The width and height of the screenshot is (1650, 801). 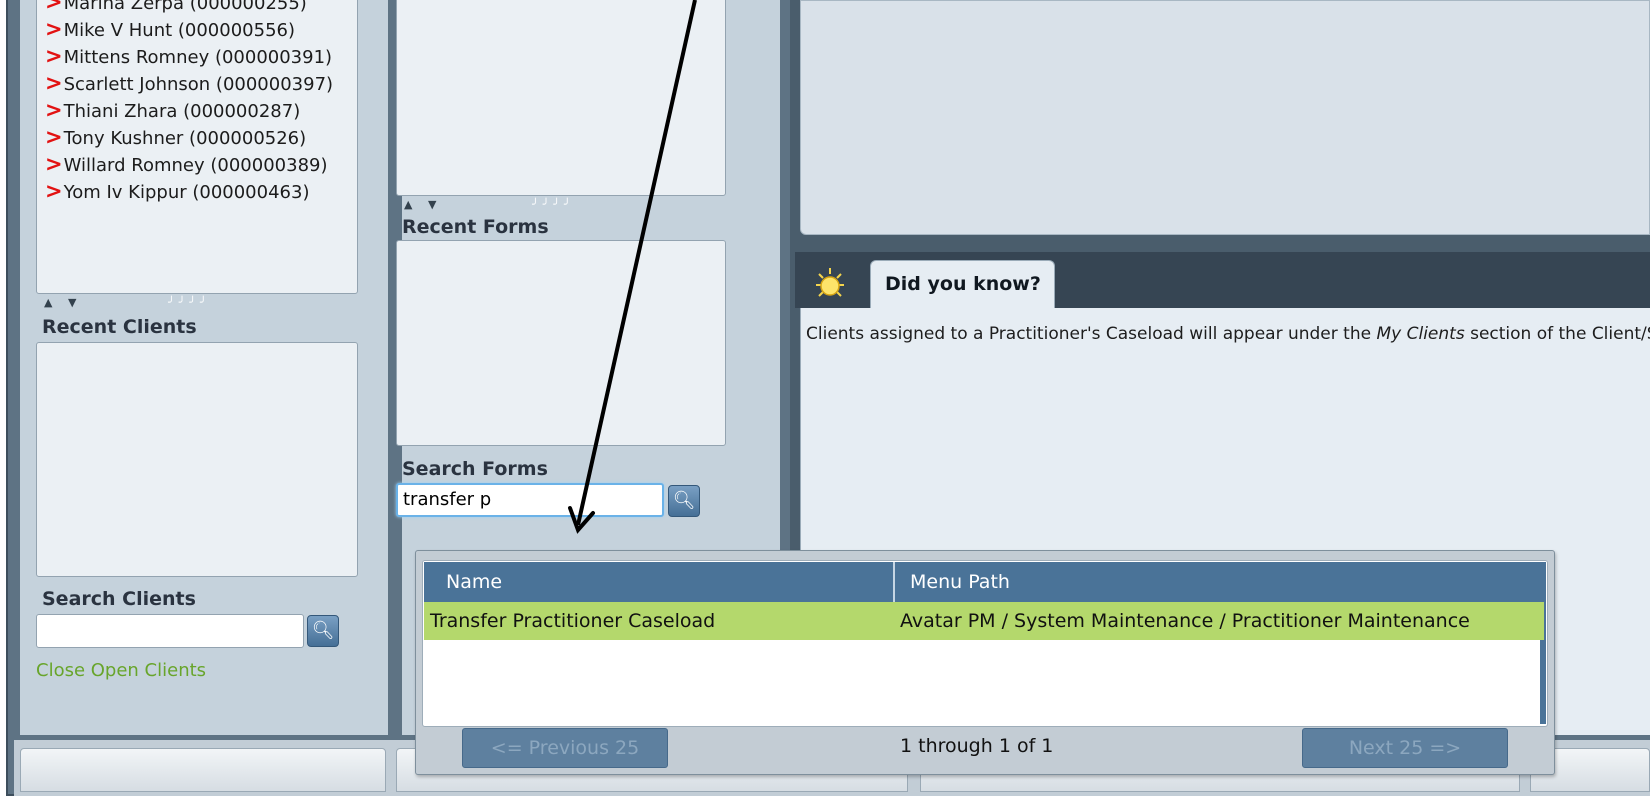 What do you see at coordinates (189, 302) in the screenshot?
I see `resize-grip-icon: ╯╯╯╯` at bounding box center [189, 302].